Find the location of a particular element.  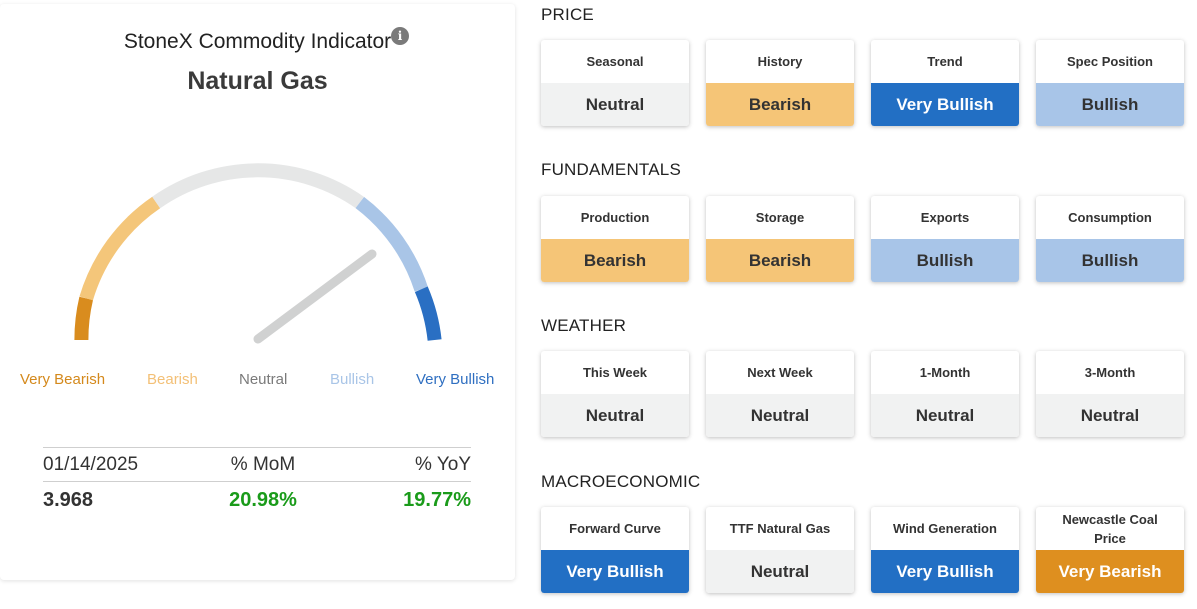

tile-newcastle-coal-price: Newcastle Coal Price Very Bearish is located at coordinates (1110, 550).